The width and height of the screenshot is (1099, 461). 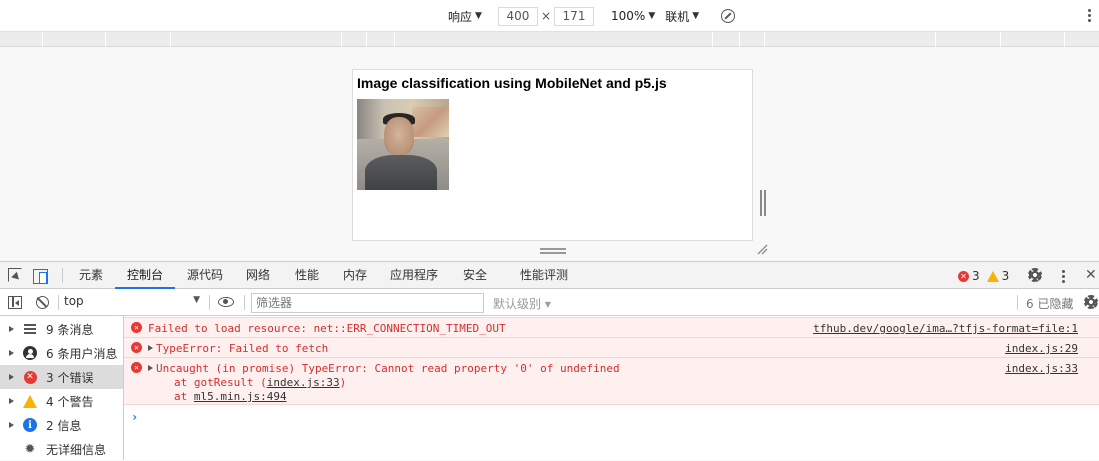 I want to click on log-levels-dropdown: 默认级别 ▾, so click(x=522, y=303).